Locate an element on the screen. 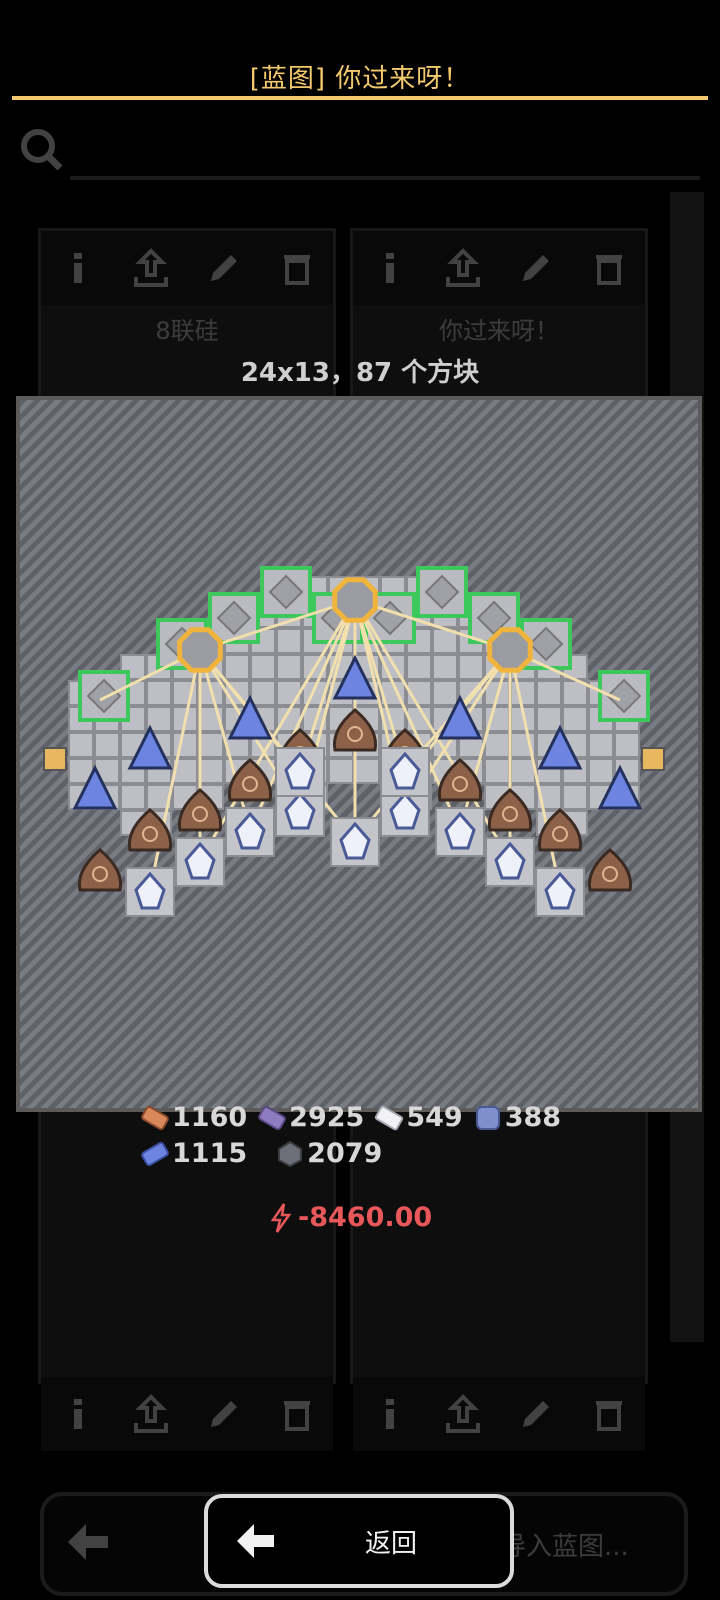 The height and width of the screenshot is (1600, 720). back-arrow-icon is located at coordinates (88, 1542).